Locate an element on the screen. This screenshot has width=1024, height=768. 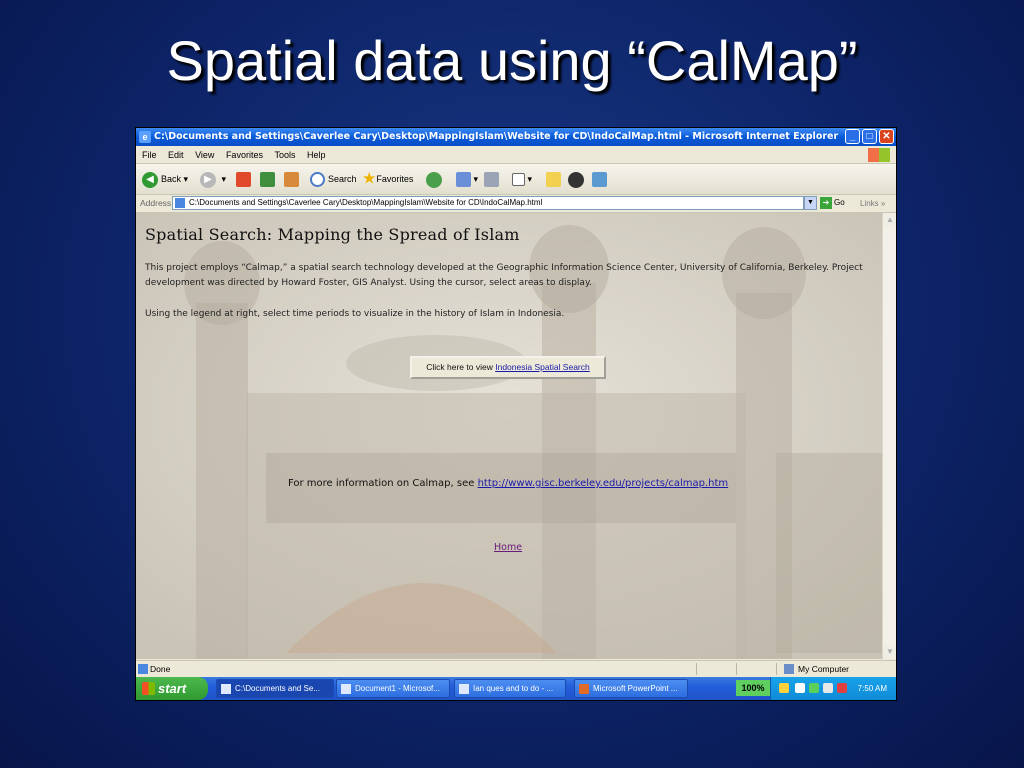
scroll-down-icon: ▼ is located at coordinates (889, 652).